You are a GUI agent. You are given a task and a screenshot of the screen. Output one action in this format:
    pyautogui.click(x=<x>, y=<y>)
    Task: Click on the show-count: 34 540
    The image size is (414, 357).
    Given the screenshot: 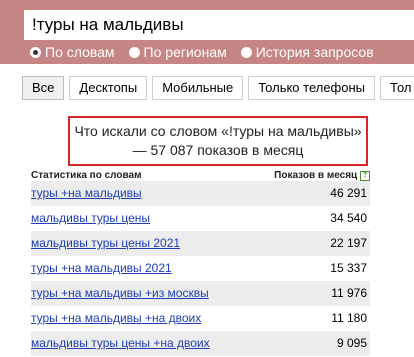 What is the action you would take?
    pyautogui.click(x=348, y=218)
    